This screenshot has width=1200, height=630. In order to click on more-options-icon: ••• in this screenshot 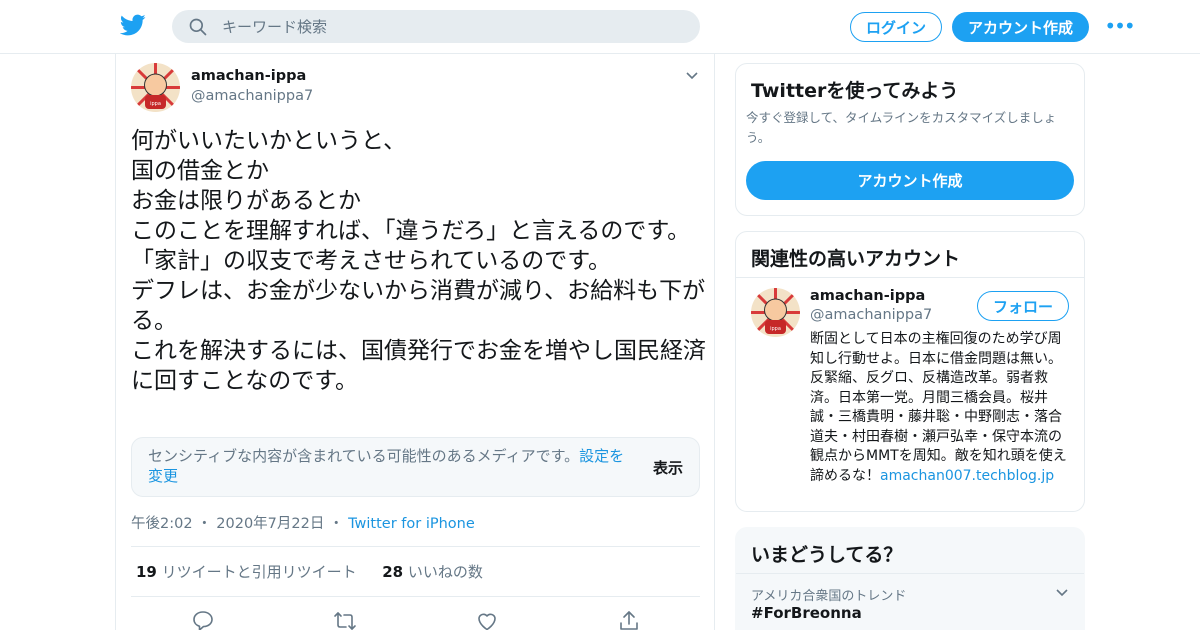, I will do `click(1119, 26)`.